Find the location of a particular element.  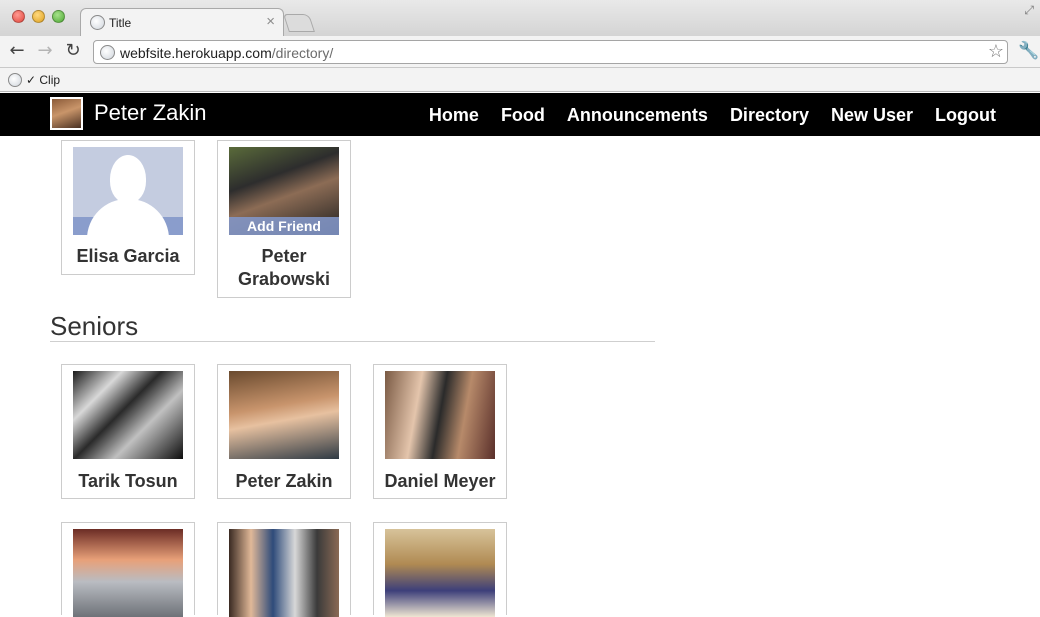

url-text: webfsite.herokuapp.com/directory/ is located at coordinates (226, 53).